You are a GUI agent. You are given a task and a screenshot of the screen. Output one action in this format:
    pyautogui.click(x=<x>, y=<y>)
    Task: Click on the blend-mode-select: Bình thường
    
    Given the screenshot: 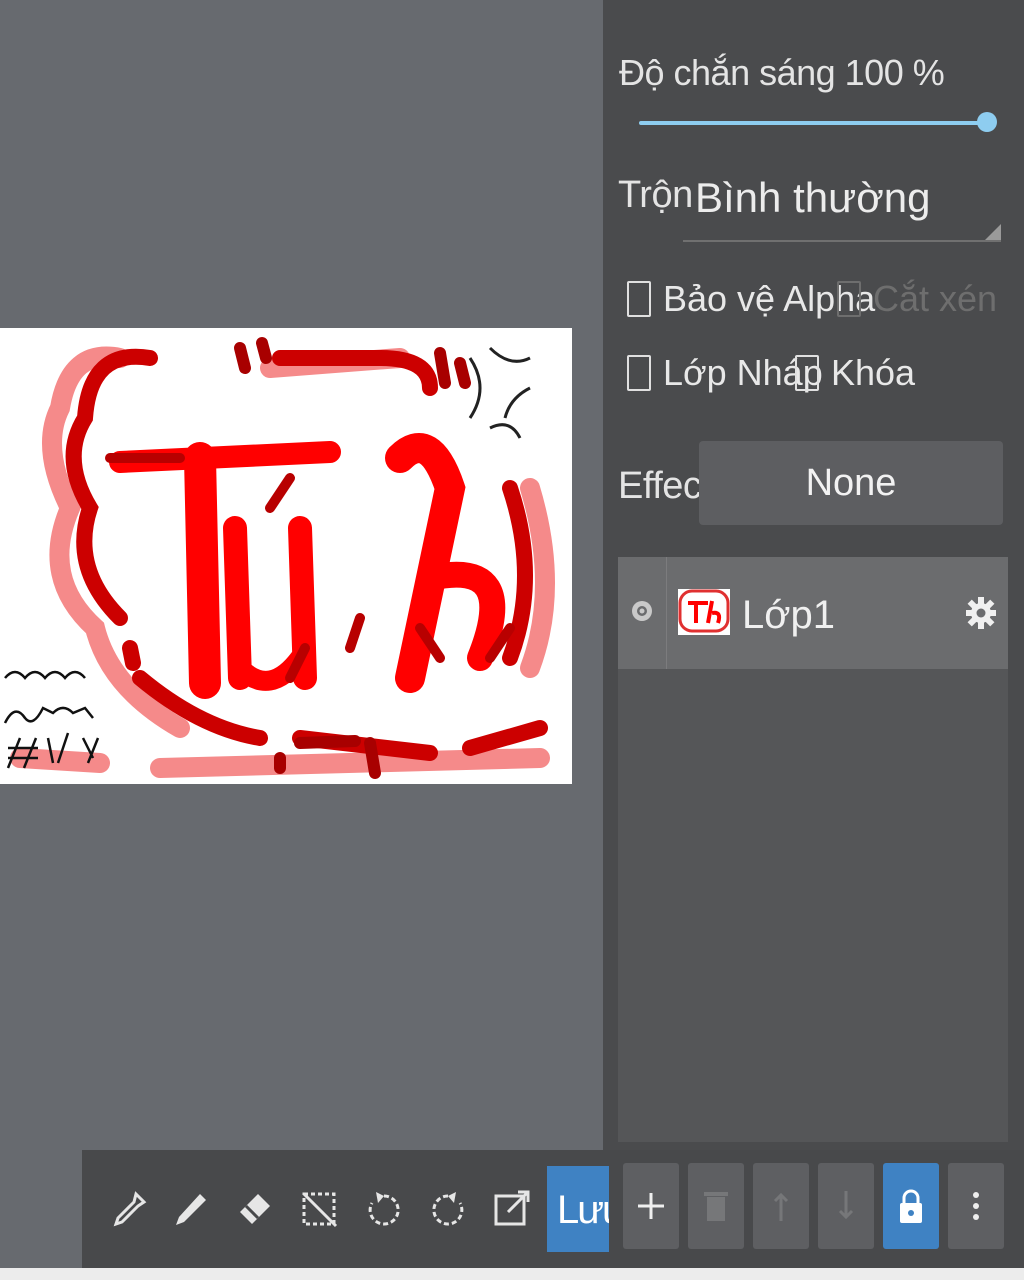 What is the action you would take?
    pyautogui.click(x=842, y=205)
    